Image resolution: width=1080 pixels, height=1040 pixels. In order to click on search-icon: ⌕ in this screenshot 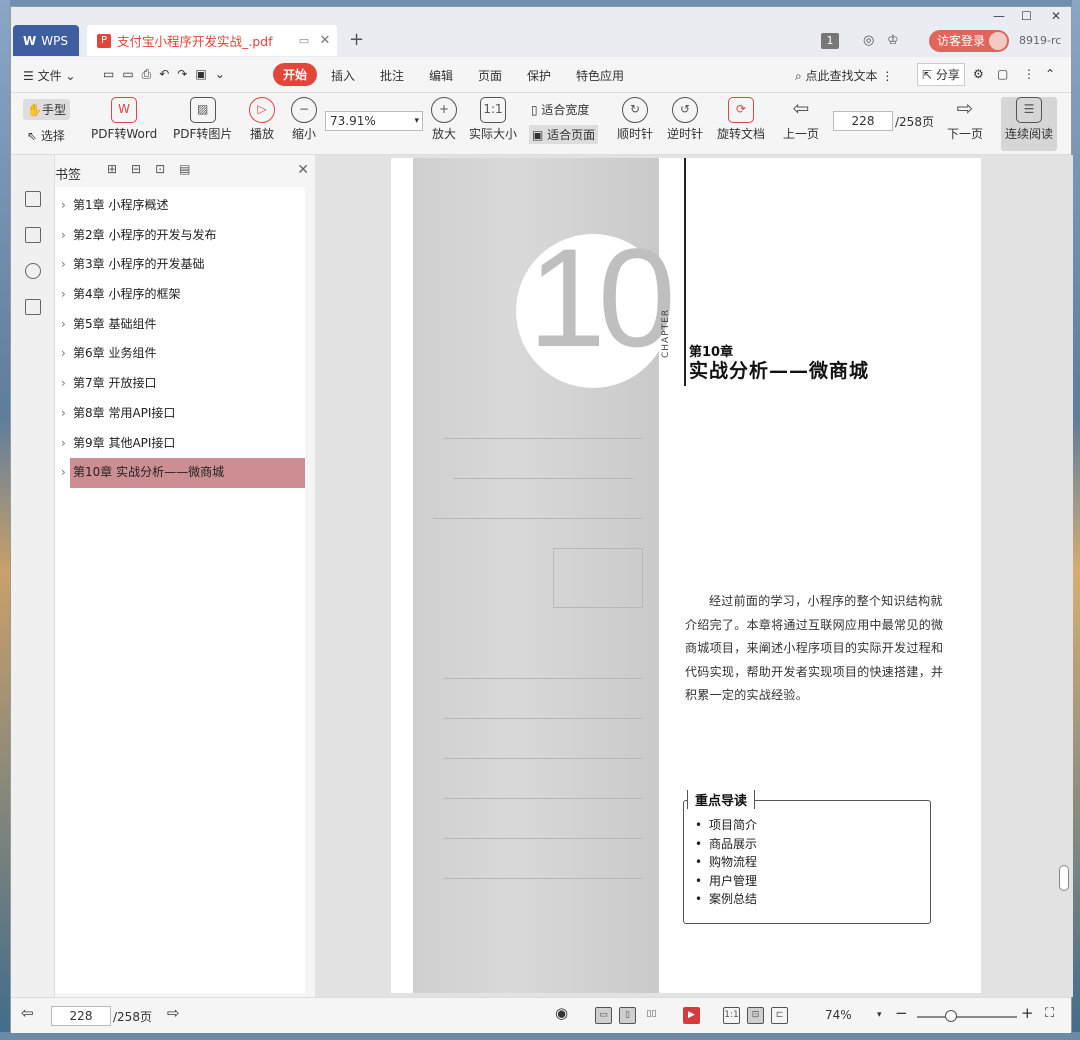, I will do `click(800, 76)`.